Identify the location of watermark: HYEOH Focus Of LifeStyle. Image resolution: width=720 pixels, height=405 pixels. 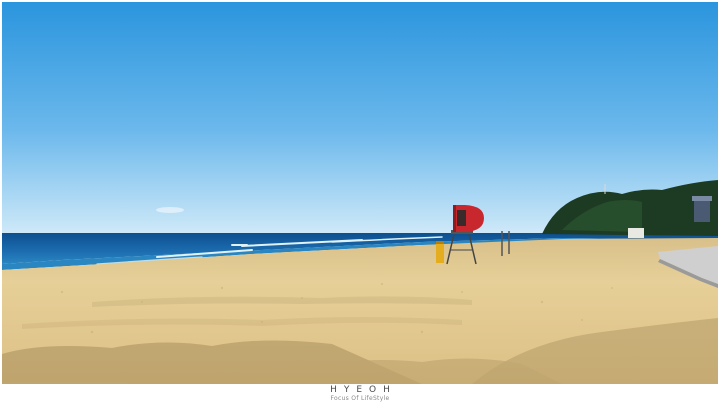
(360, 394).